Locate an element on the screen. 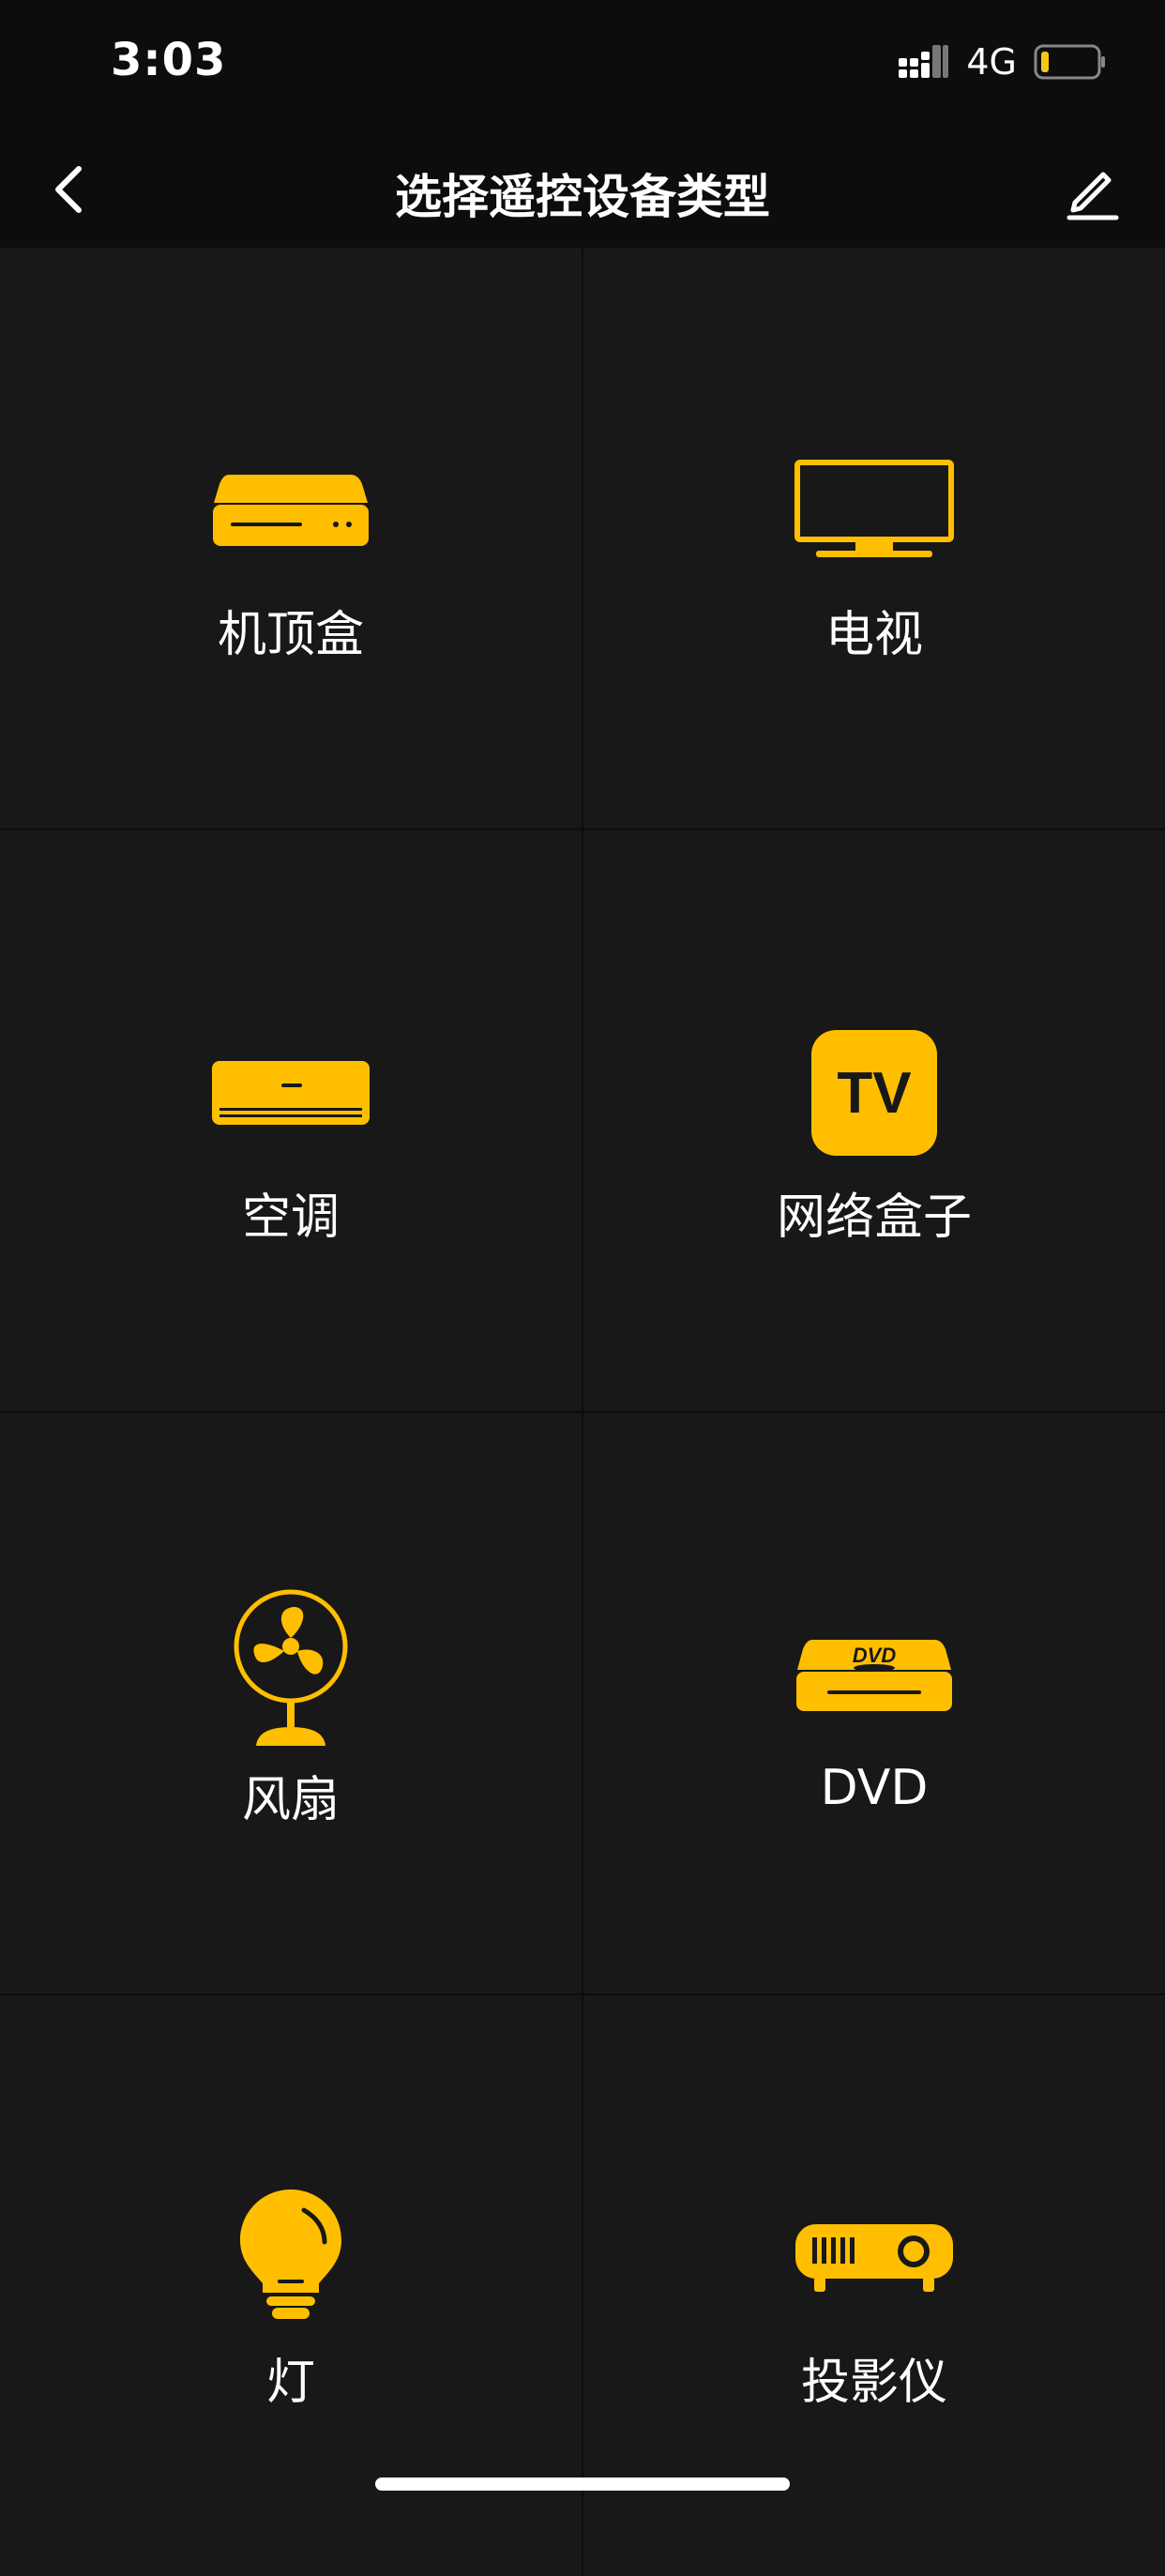 The image size is (1165, 2576). pencil-icon is located at coordinates (1093, 196).